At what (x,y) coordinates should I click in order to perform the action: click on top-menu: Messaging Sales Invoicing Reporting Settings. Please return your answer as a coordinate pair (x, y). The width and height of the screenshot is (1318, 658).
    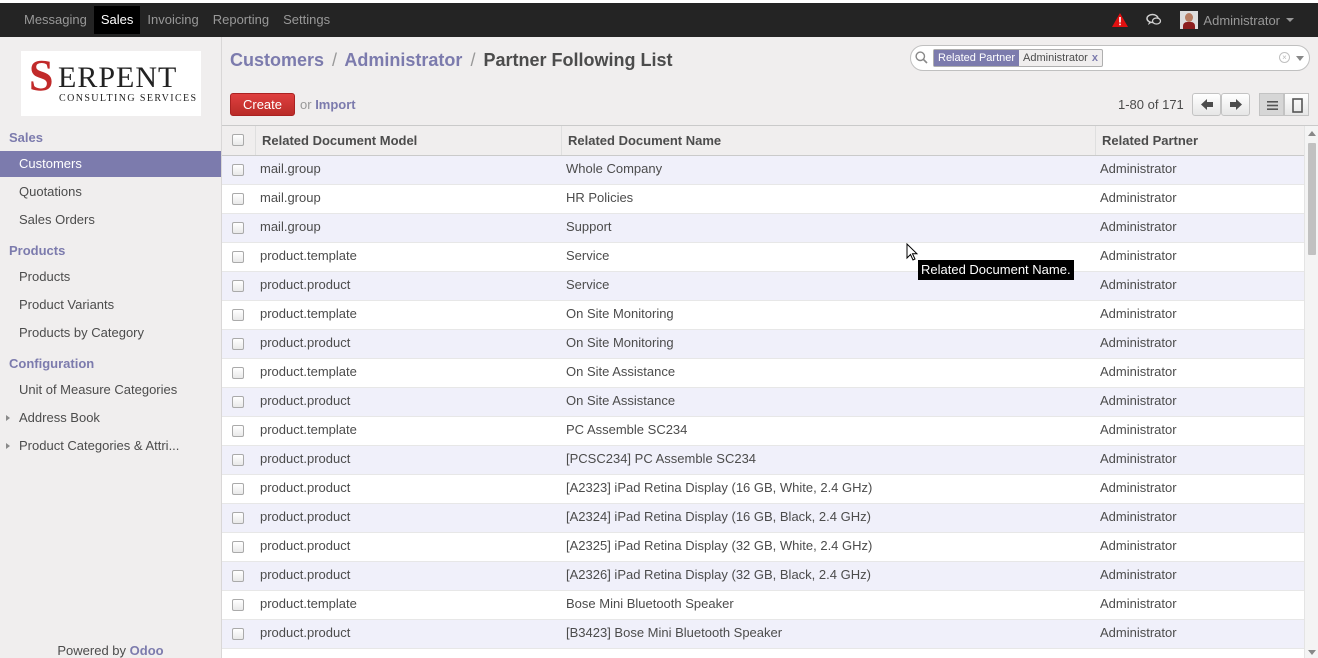
    Looking at the image, I should click on (168, 20).